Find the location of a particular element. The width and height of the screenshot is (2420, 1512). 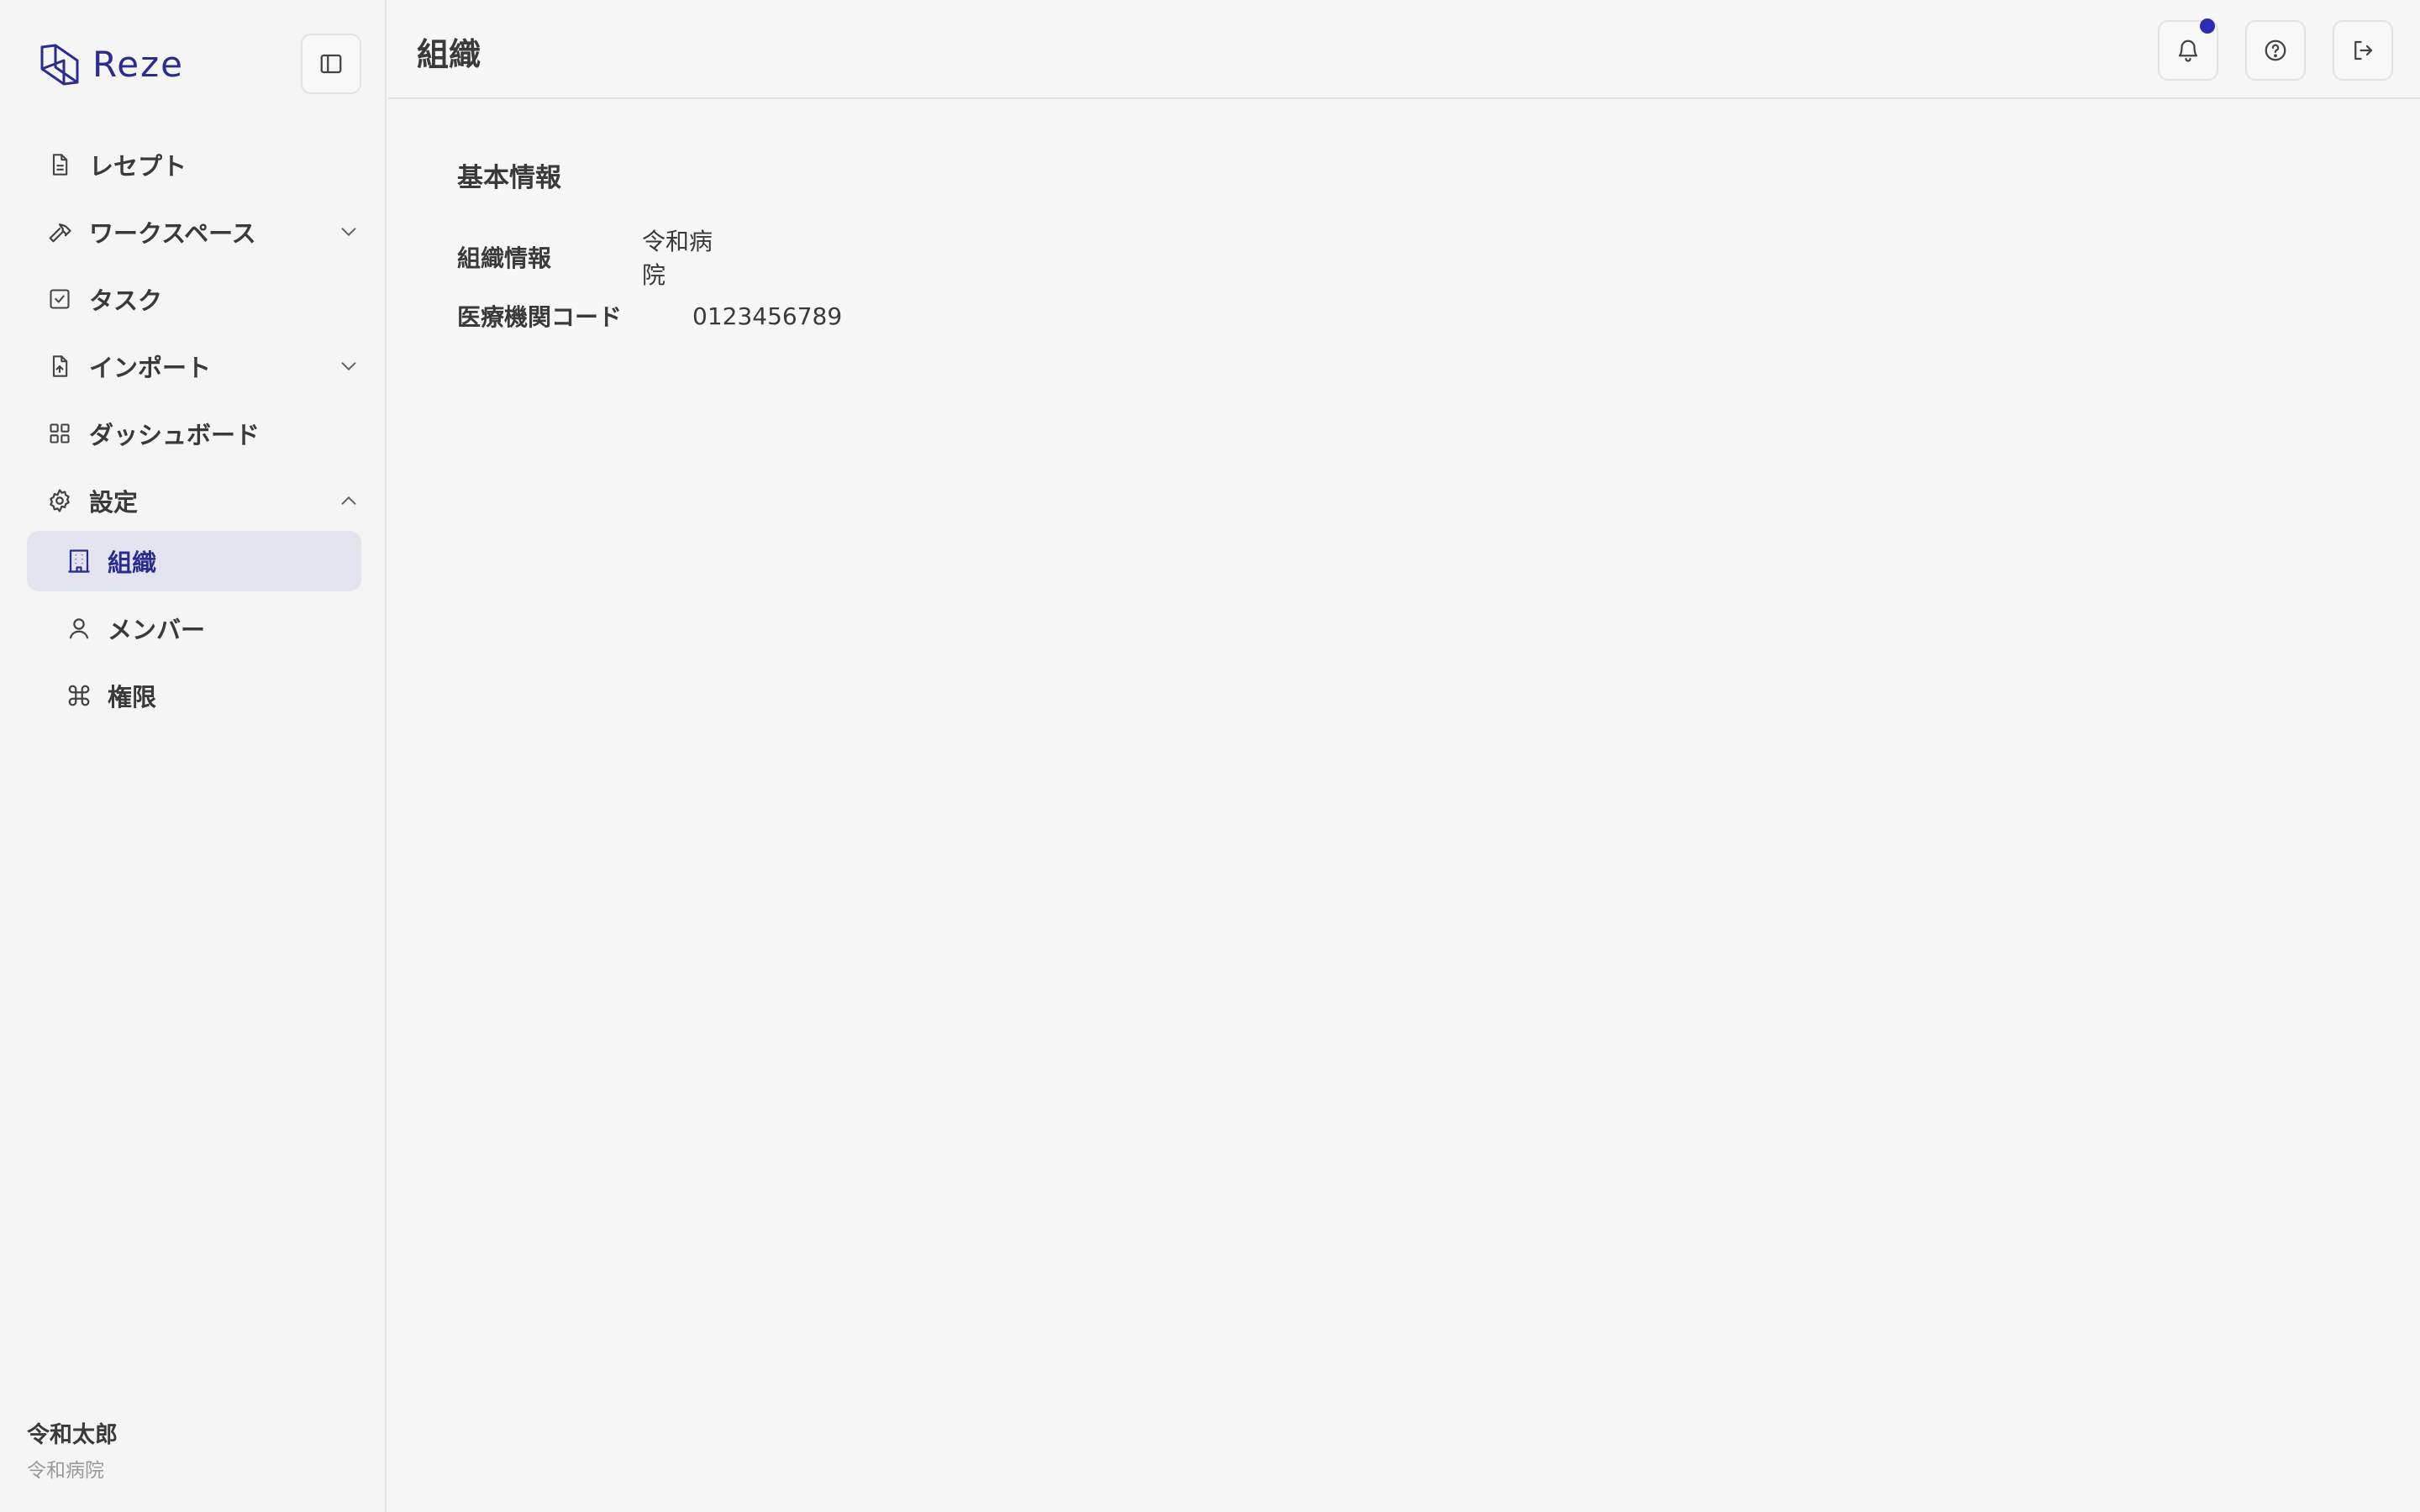

sidebar-item-label: ダッシュボード is located at coordinates (174, 435).